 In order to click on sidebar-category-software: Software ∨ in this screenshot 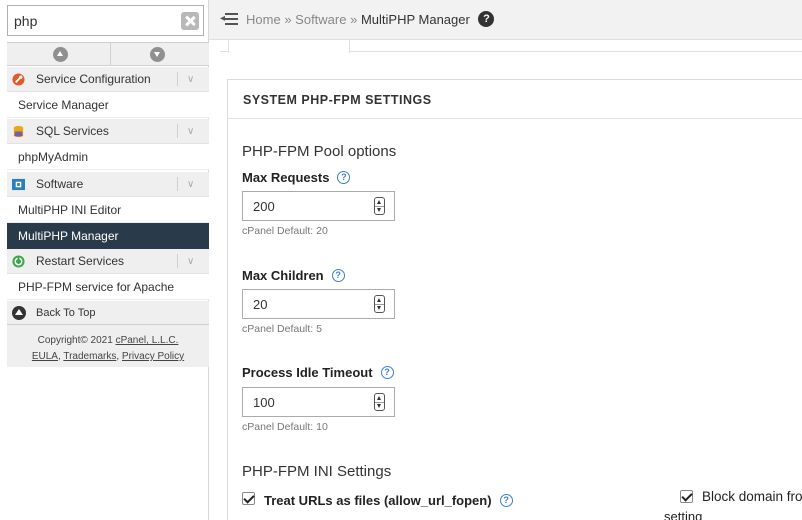, I will do `click(108, 184)`.